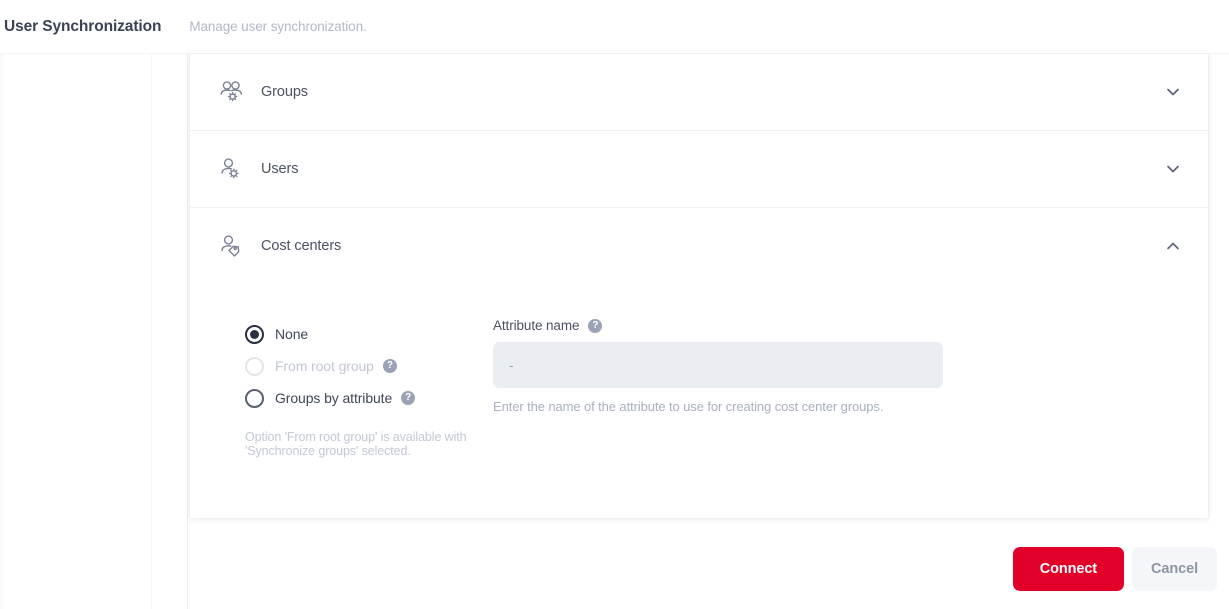  What do you see at coordinates (595, 325) in the screenshot?
I see `help-icon-attribute-name: ?` at bounding box center [595, 325].